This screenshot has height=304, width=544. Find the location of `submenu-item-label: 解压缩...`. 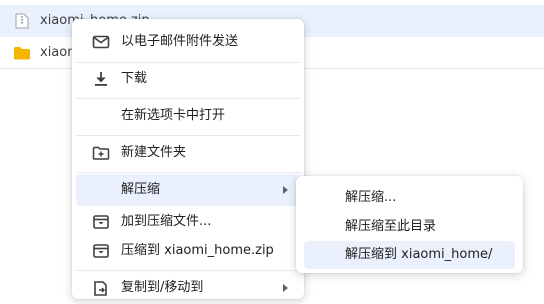

submenu-item-label: 解压缩... is located at coordinates (371, 197).